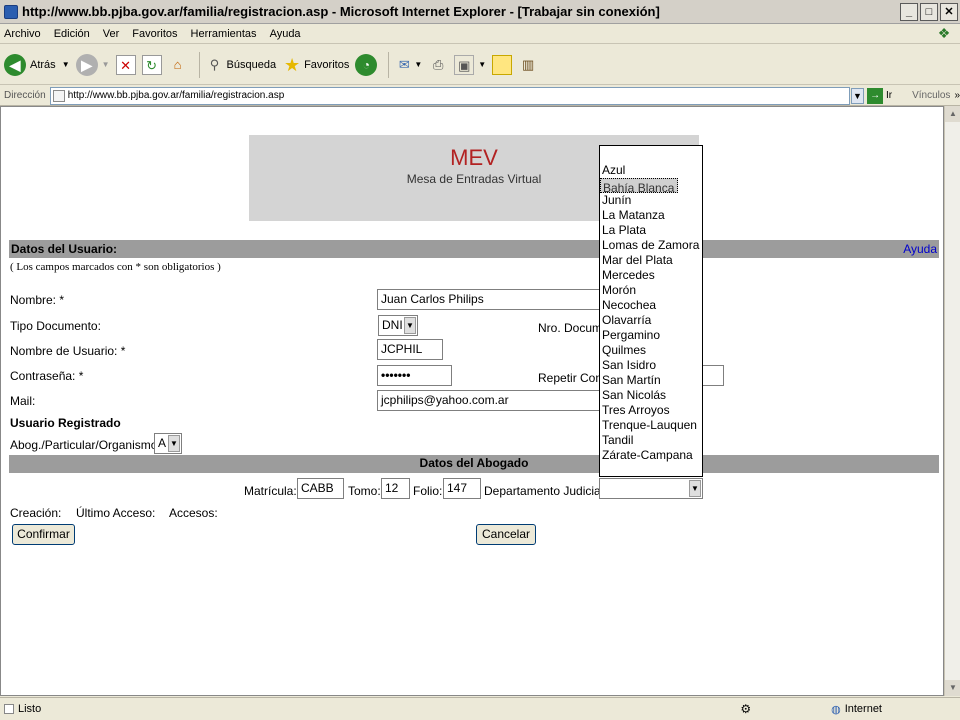  Describe the element at coordinates (651, 260) in the screenshot. I see `dropdown-option: Mar del Plata` at that location.